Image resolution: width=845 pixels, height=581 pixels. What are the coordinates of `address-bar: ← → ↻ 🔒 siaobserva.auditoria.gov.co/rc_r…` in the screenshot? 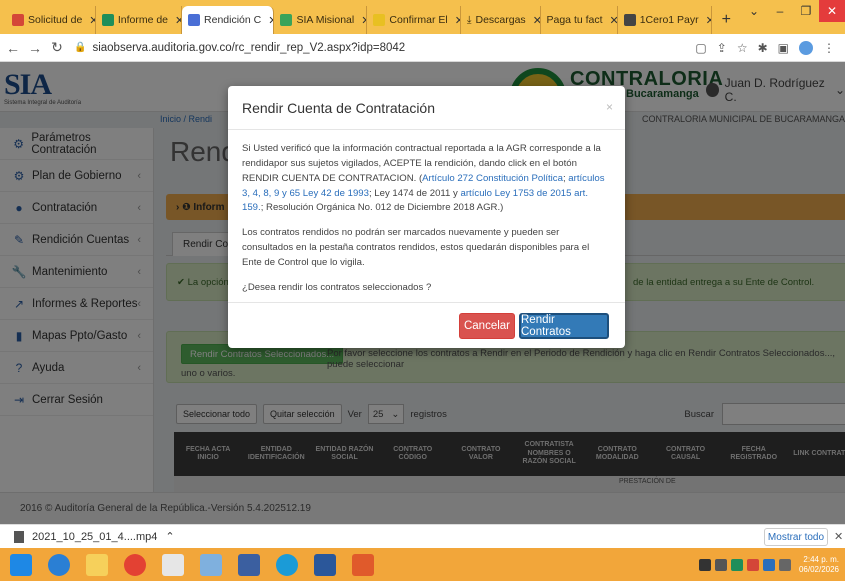 It's located at (422, 48).